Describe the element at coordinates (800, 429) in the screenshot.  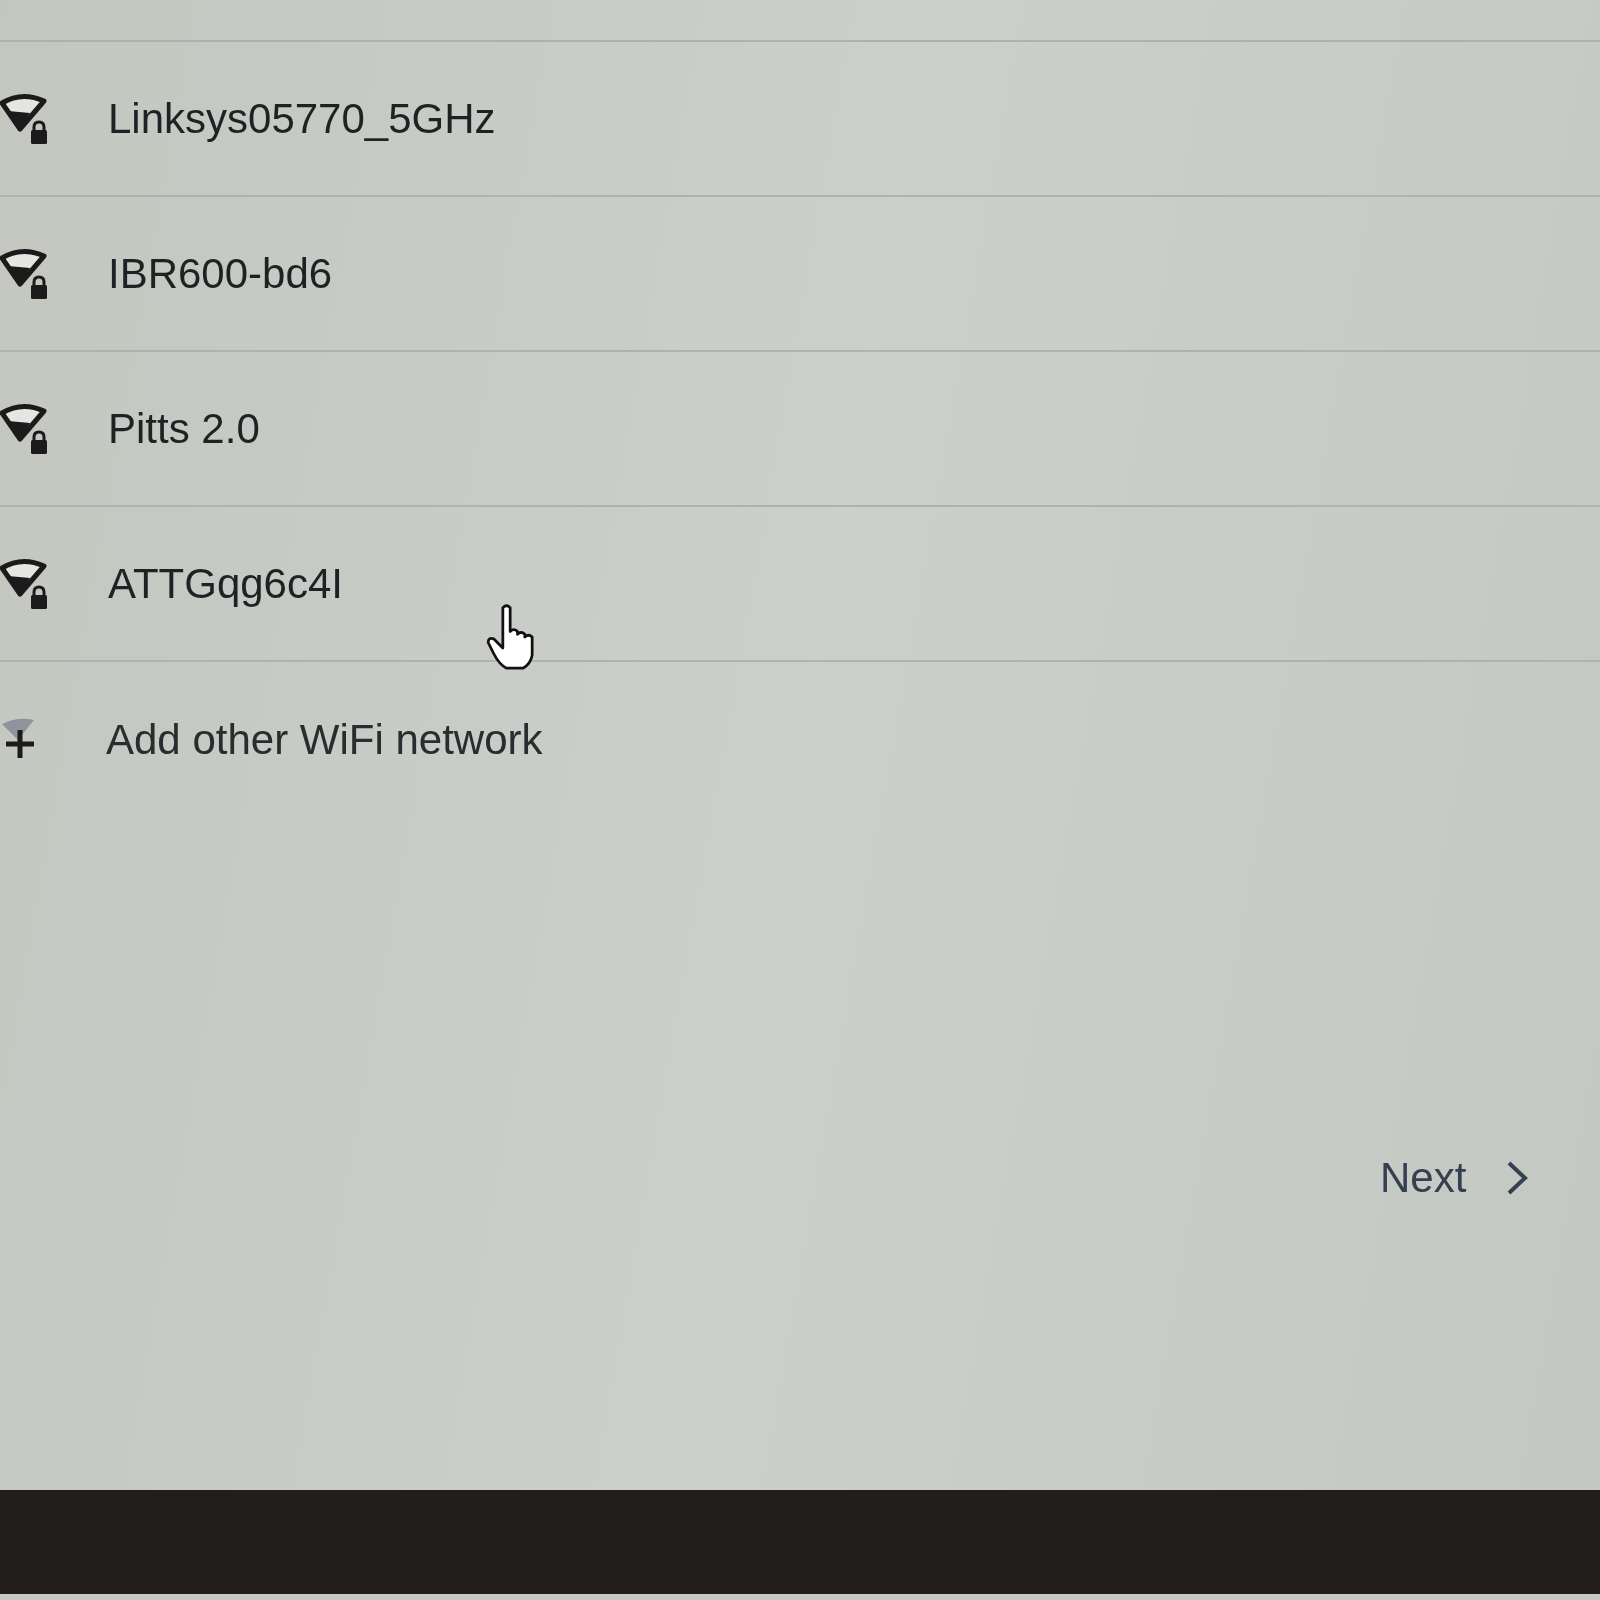
I see `network-list-item: Pitts 2.0` at that location.